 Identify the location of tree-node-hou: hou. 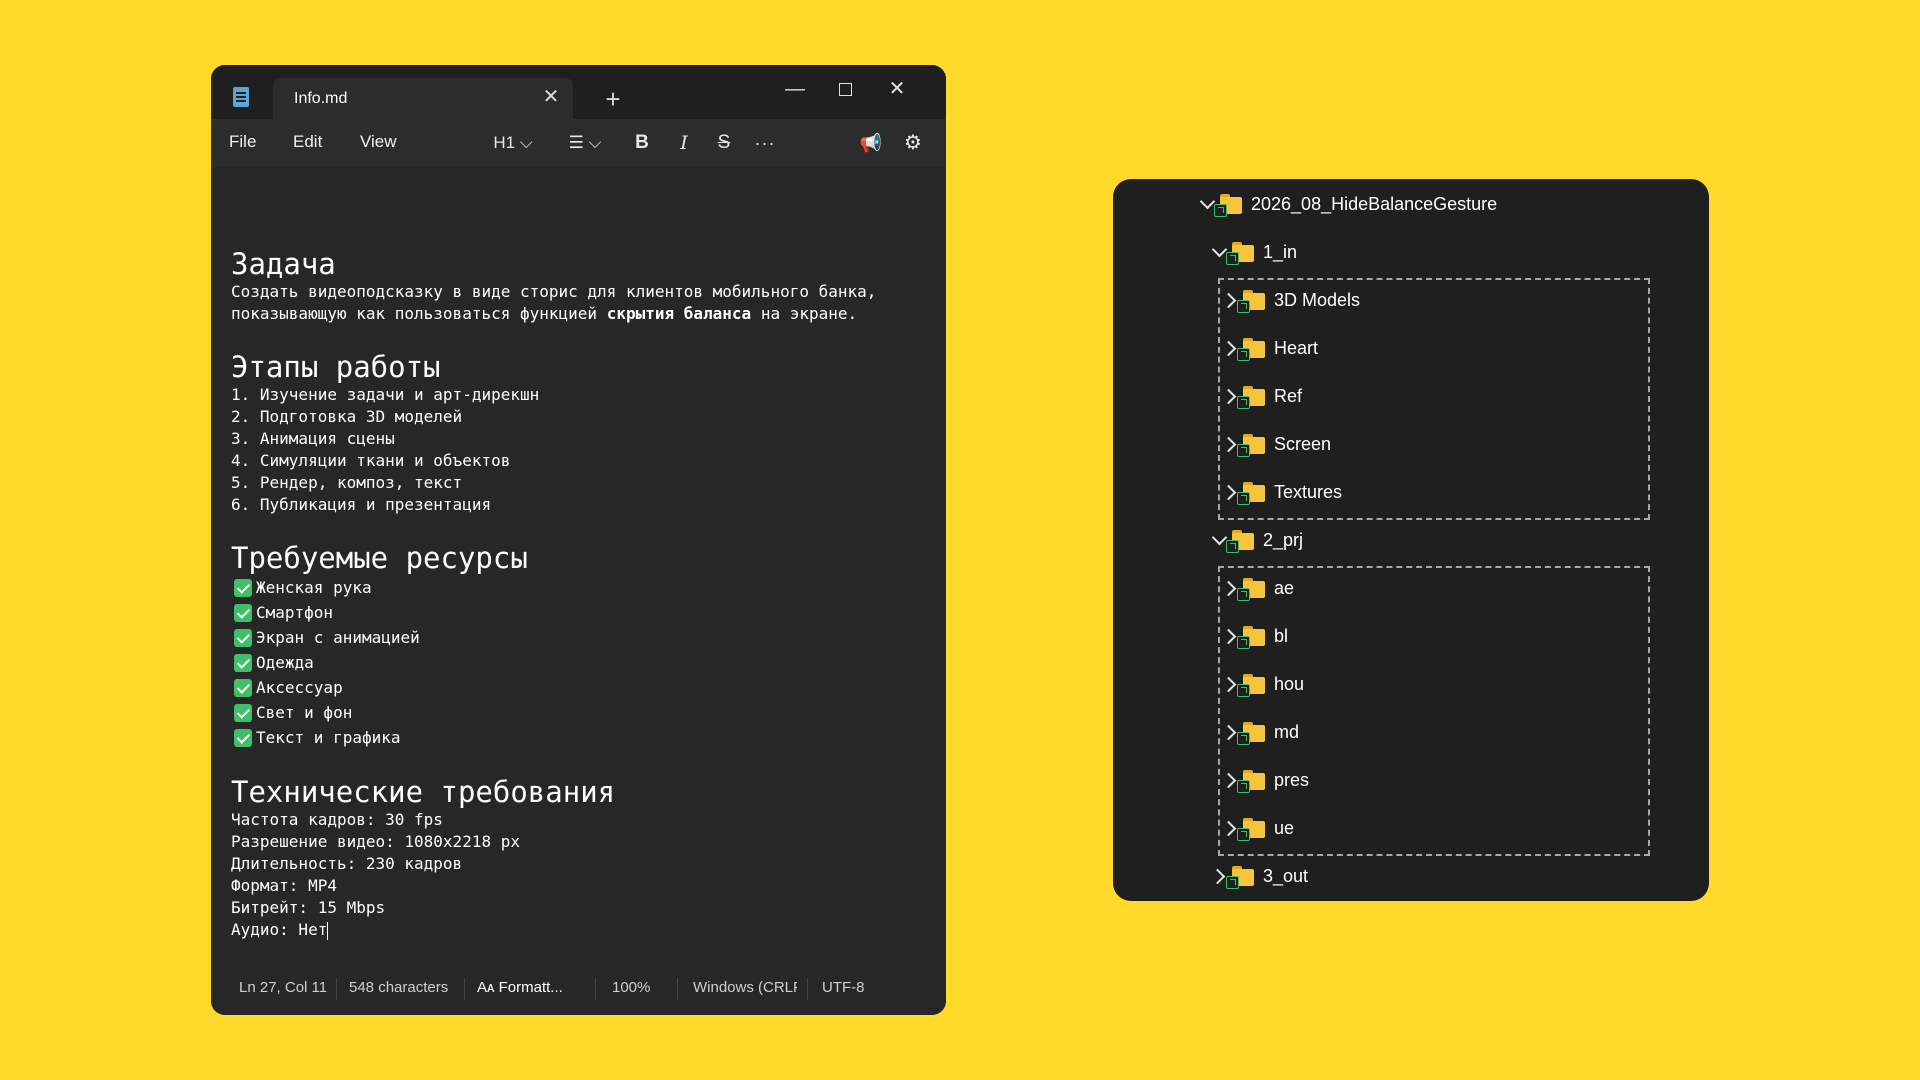
(1262, 684).